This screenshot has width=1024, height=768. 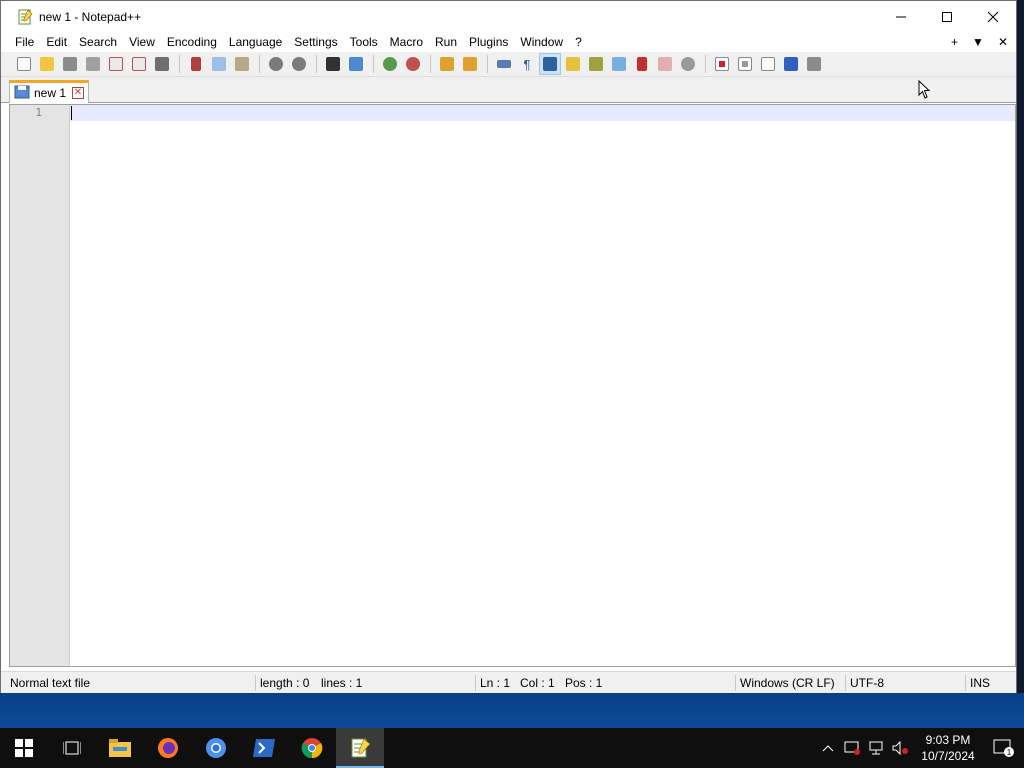 I want to click on volume-muted-icon, so click(x=900, y=748).